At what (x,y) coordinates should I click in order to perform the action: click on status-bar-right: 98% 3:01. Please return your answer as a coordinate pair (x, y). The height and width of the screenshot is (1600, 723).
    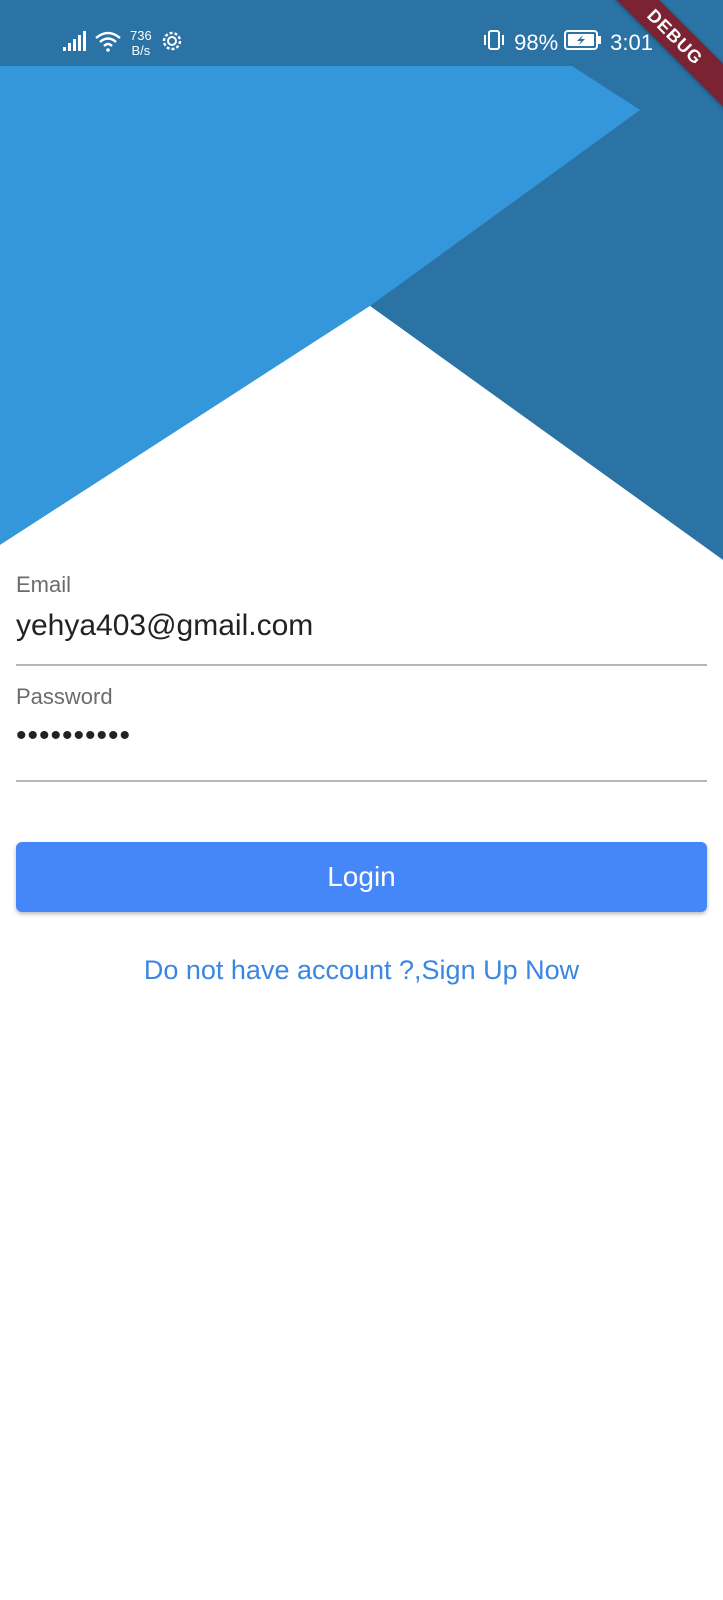
    Looking at the image, I should click on (570, 43).